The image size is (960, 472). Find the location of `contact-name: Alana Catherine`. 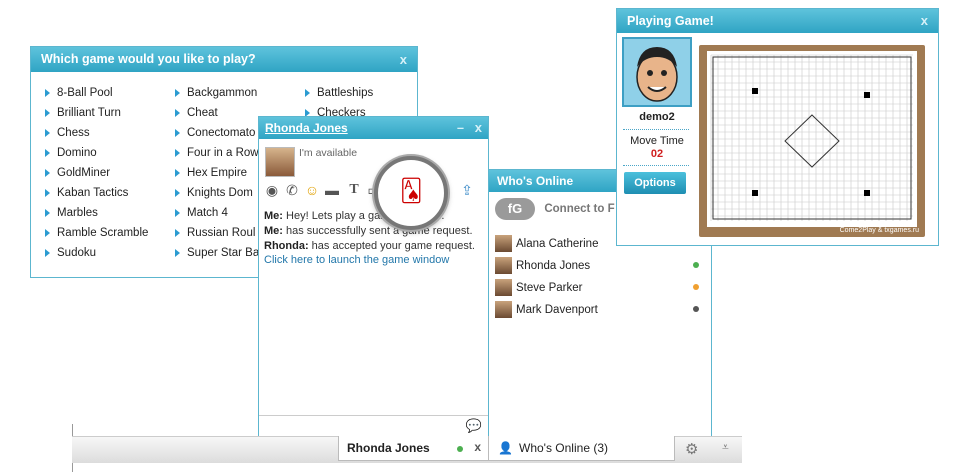

contact-name: Alana Catherine is located at coordinates (557, 243).